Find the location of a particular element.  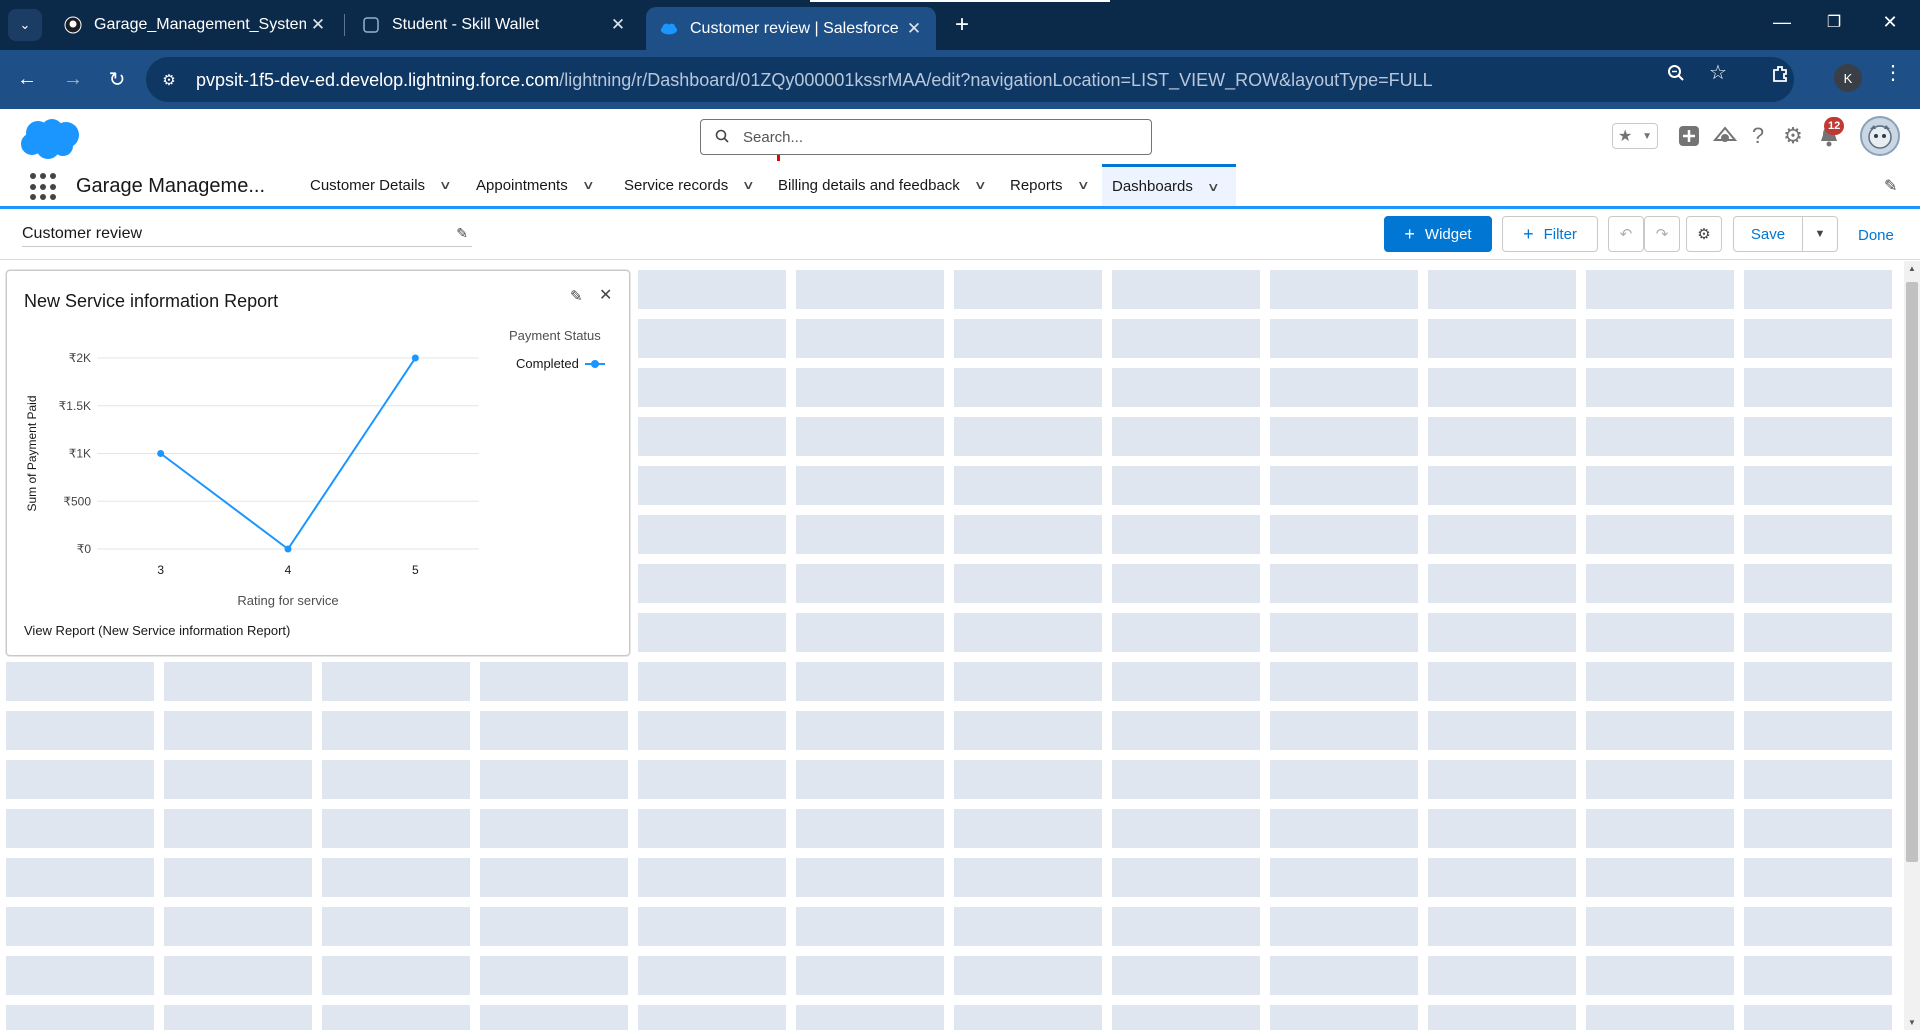

nav-item-appointments: Appointments ∨ is located at coordinates (535, 185).